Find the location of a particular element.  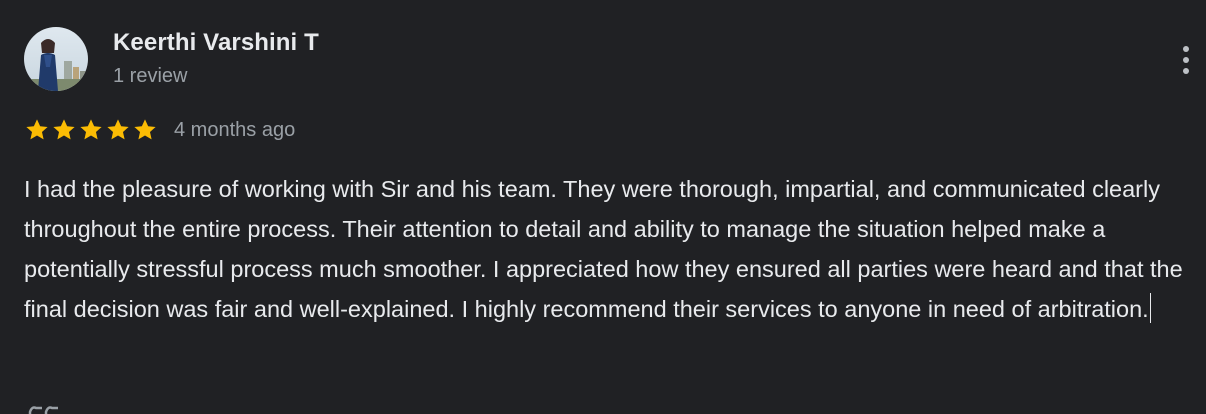

more-options-button is located at coordinates (1186, 60).